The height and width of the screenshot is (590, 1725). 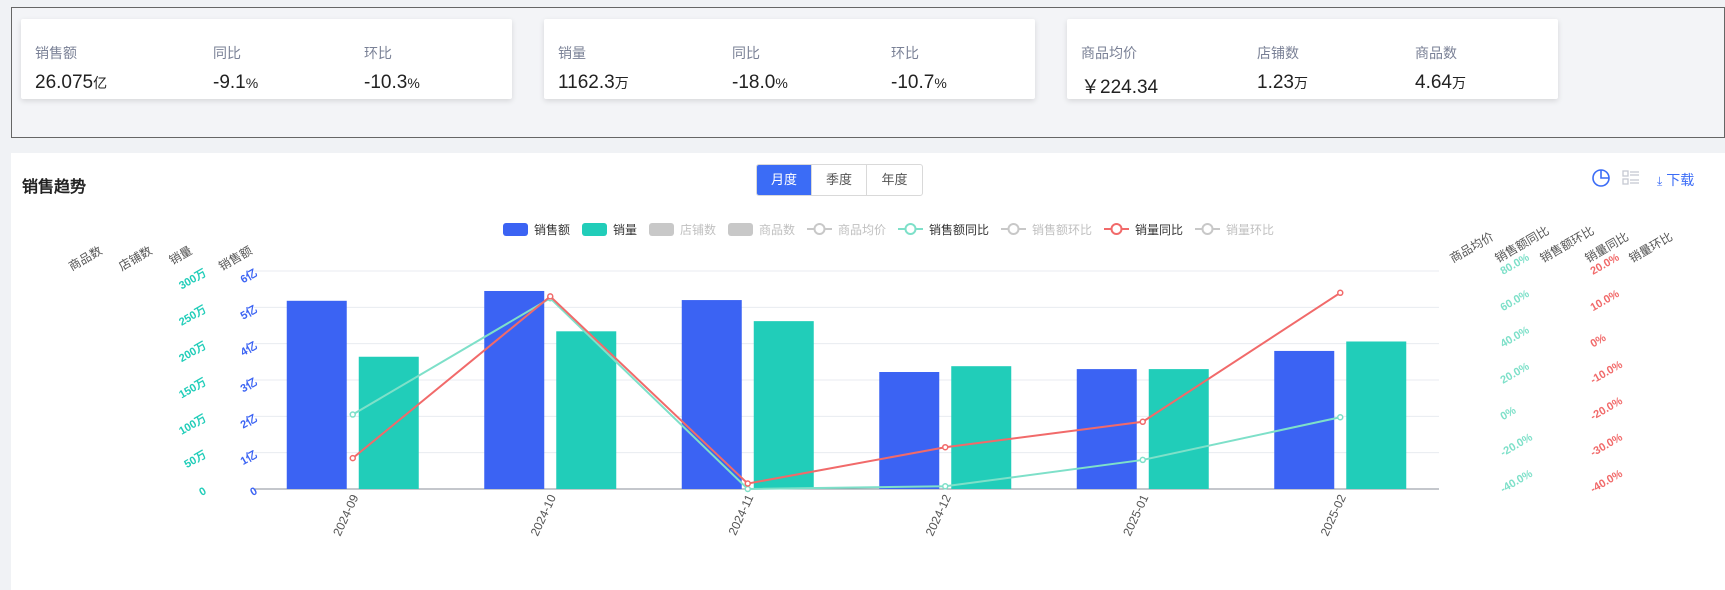 What do you see at coordinates (543, 515) in the screenshot?
I see `x-axis-tick-label: 2024-10` at bounding box center [543, 515].